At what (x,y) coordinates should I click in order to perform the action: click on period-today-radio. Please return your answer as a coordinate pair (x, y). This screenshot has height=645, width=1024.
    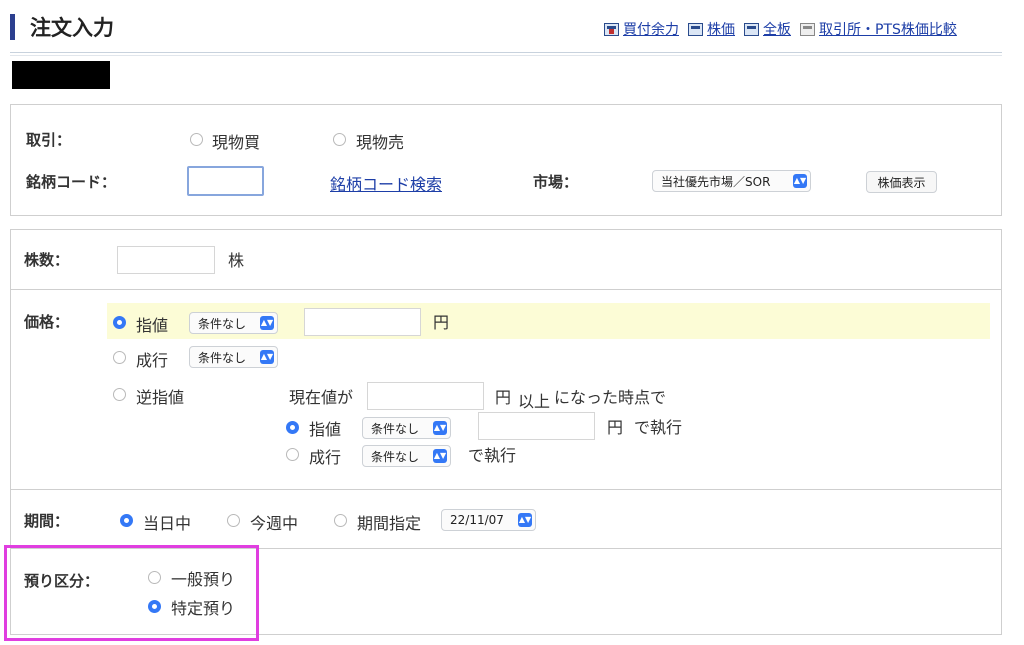
    Looking at the image, I should click on (126, 520).